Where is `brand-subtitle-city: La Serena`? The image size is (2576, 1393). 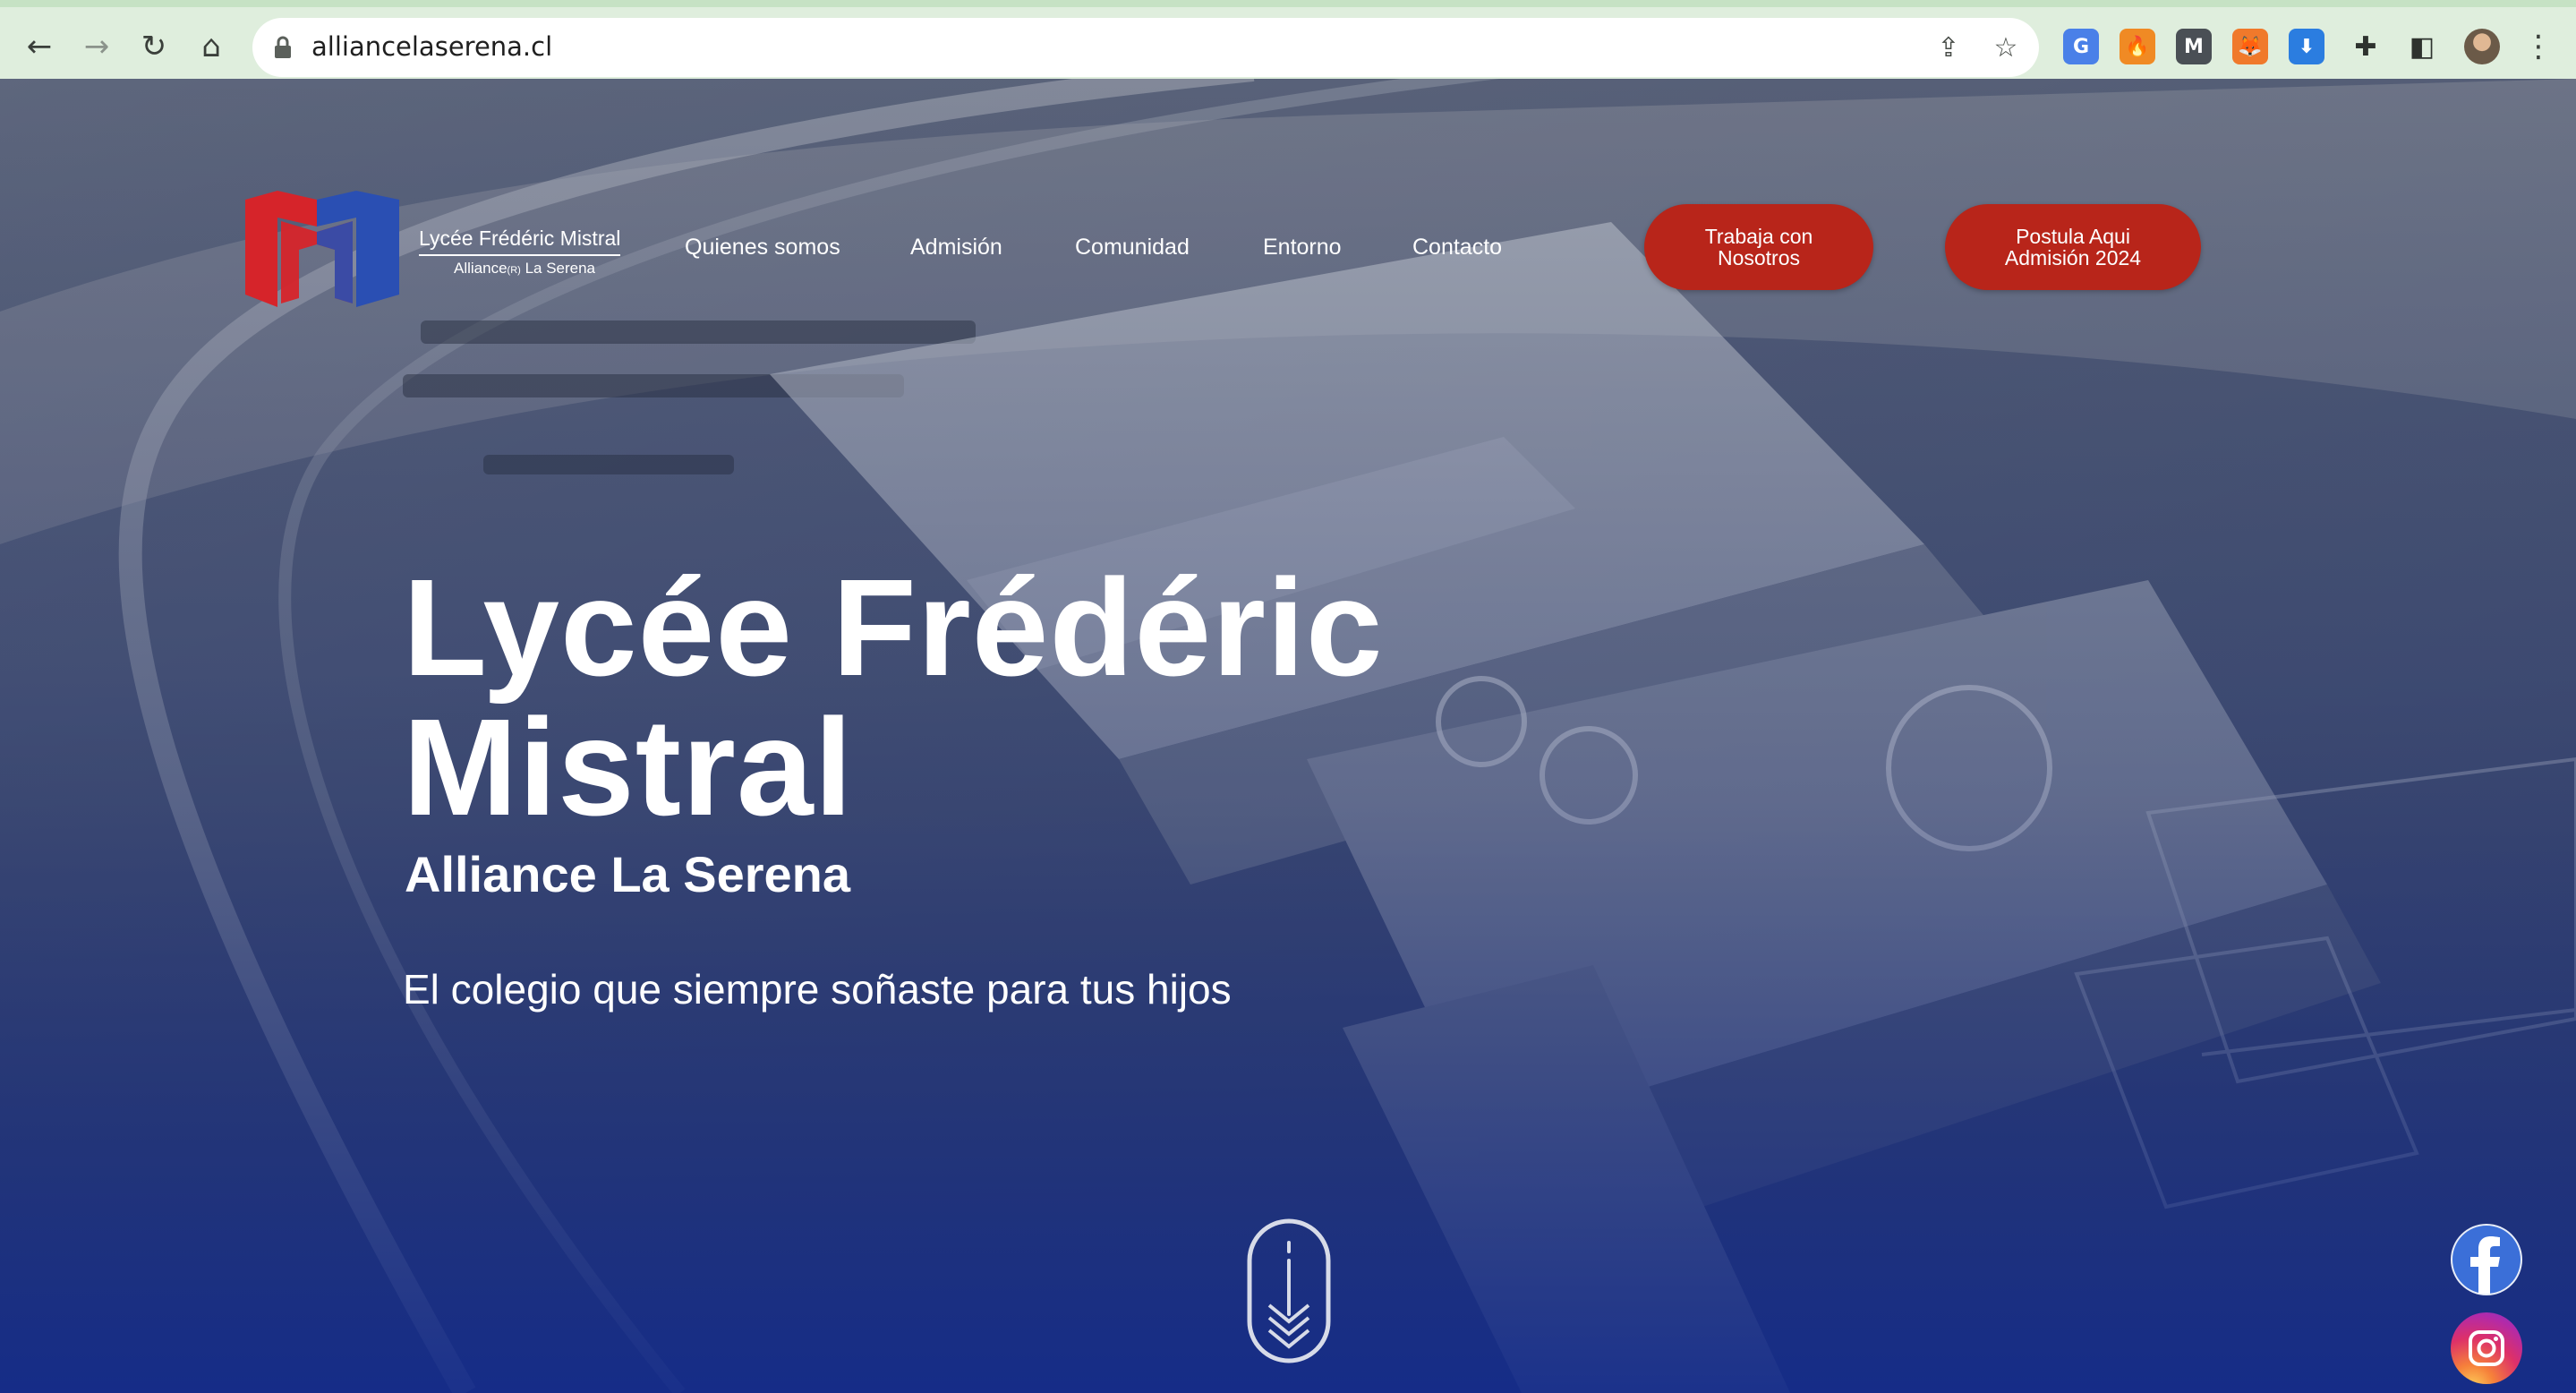
brand-subtitle-city: La Serena is located at coordinates (560, 269).